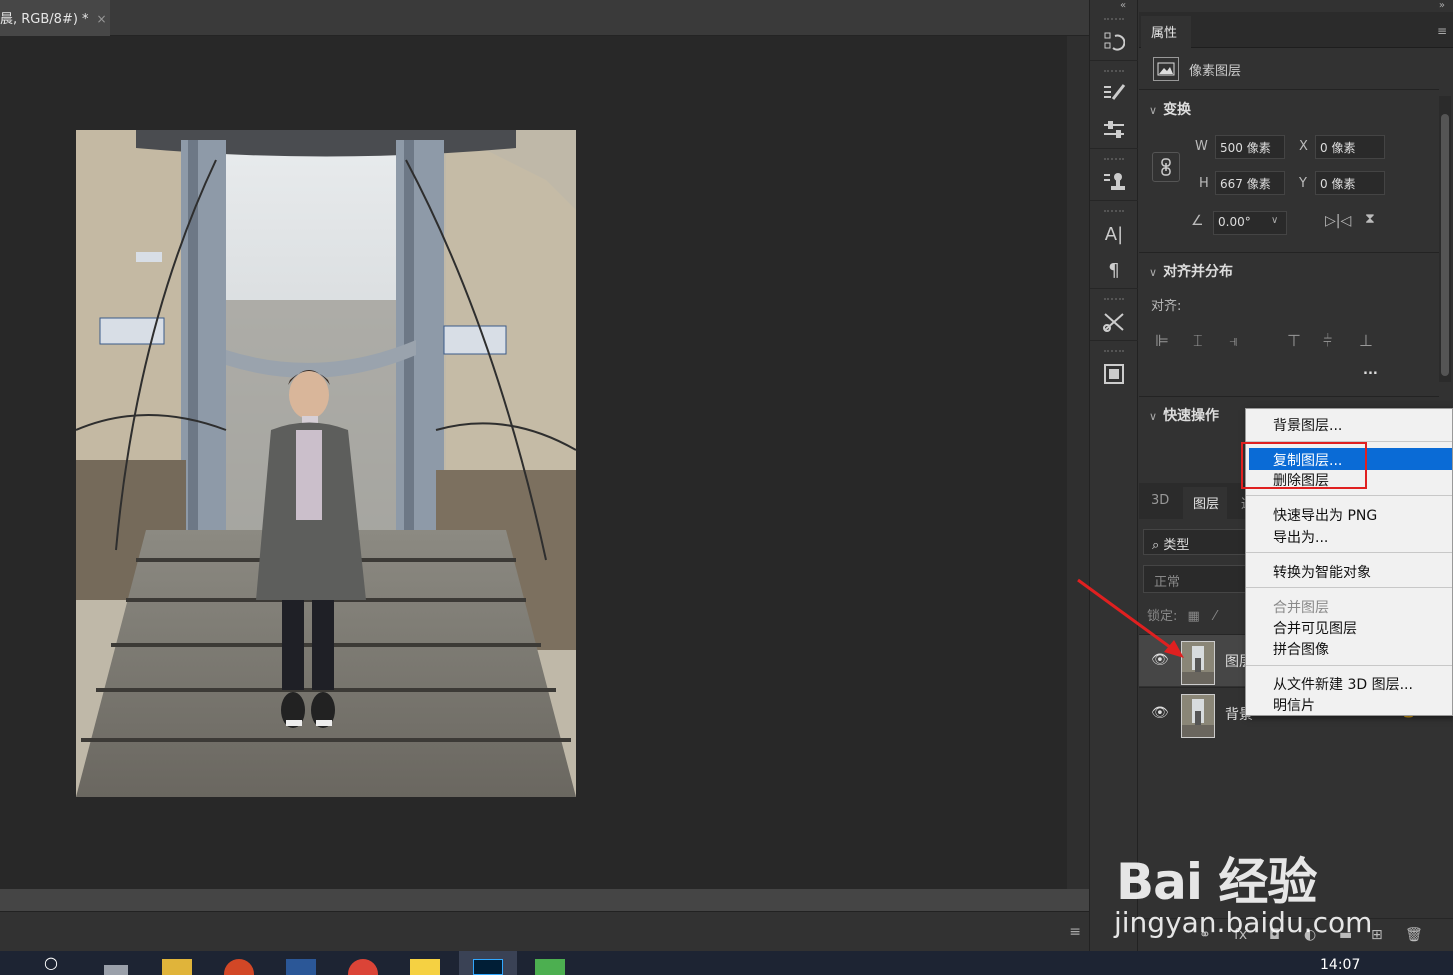 The height and width of the screenshot is (975, 1453). I want to click on new-layer-icon: ⊞, so click(1377, 935).